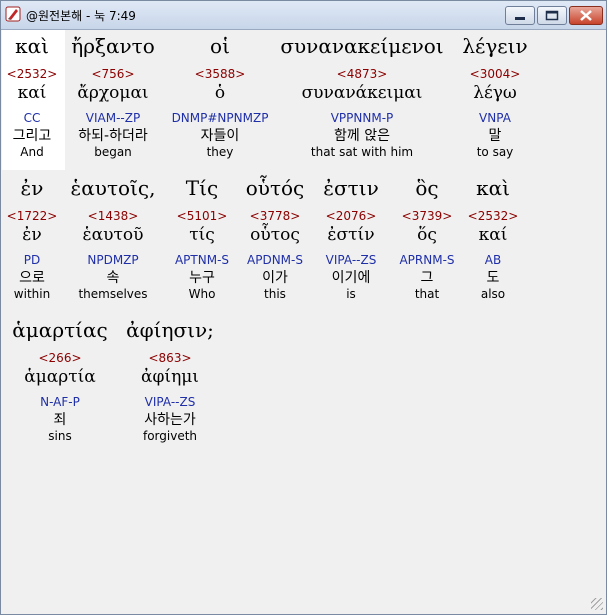 The image size is (607, 615). What do you see at coordinates (113, 260) in the screenshot?
I see `morphology-code: NPDMZP` at bounding box center [113, 260].